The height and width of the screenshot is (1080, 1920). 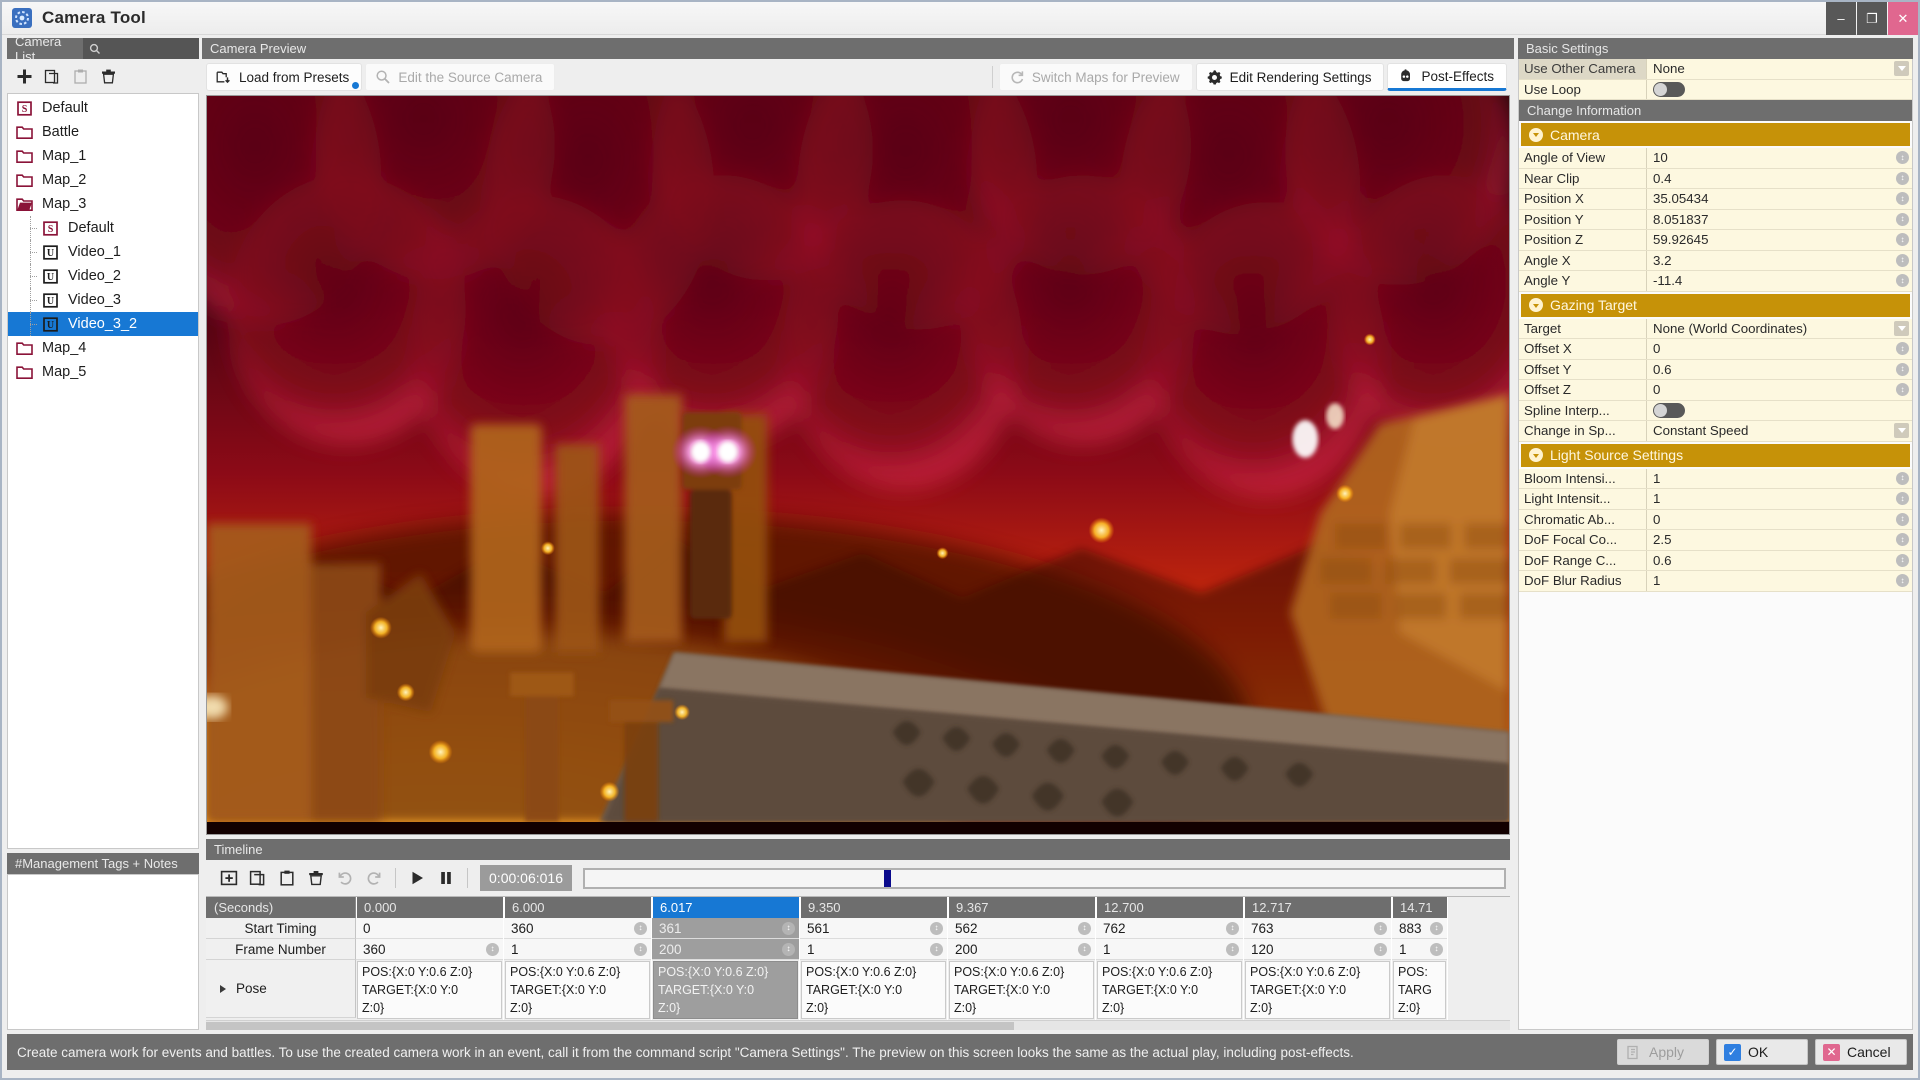 What do you see at coordinates (1663, 1052) in the screenshot?
I see `apply-button: Apply` at bounding box center [1663, 1052].